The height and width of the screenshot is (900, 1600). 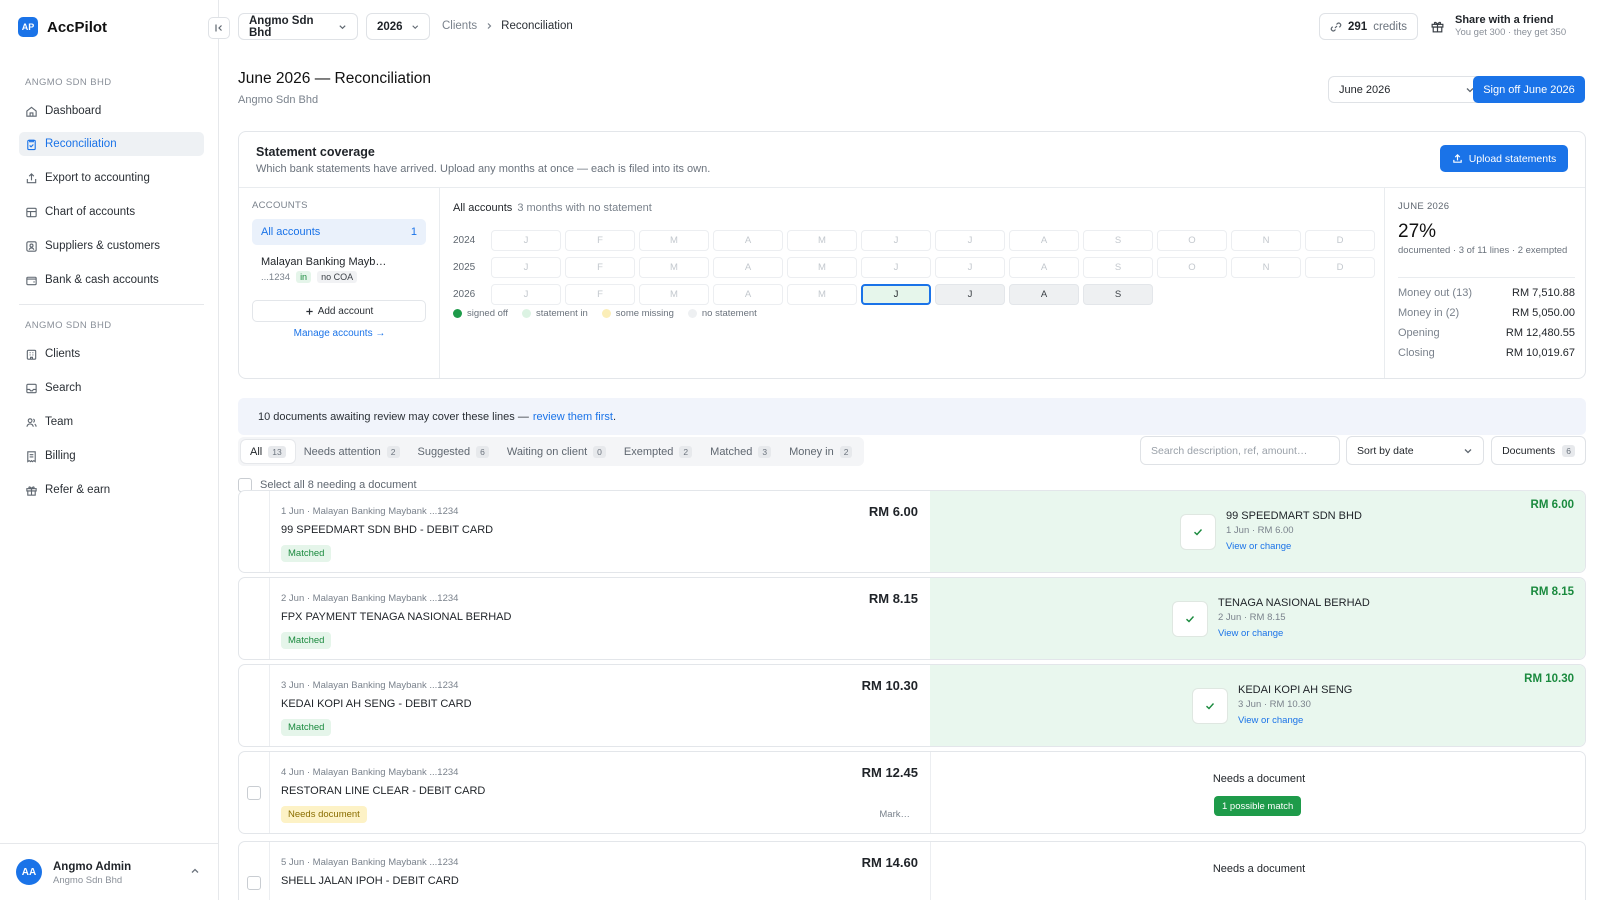 I want to click on tab-matched: Matched 3, so click(x=740, y=451).